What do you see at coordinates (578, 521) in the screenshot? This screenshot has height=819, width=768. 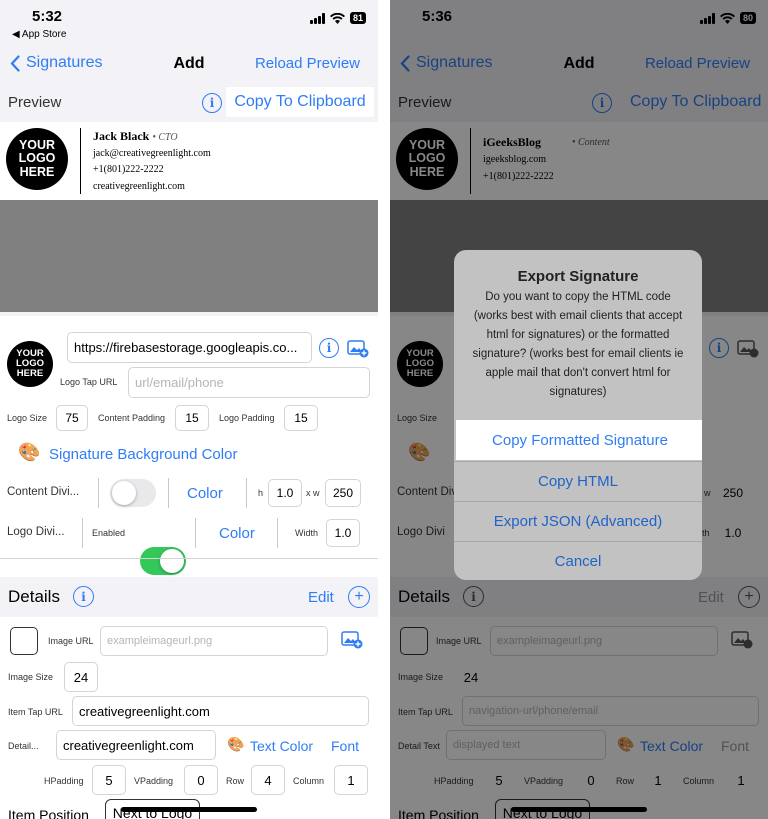 I see `export-json-button: Export JSON (Advanced)` at bounding box center [578, 521].